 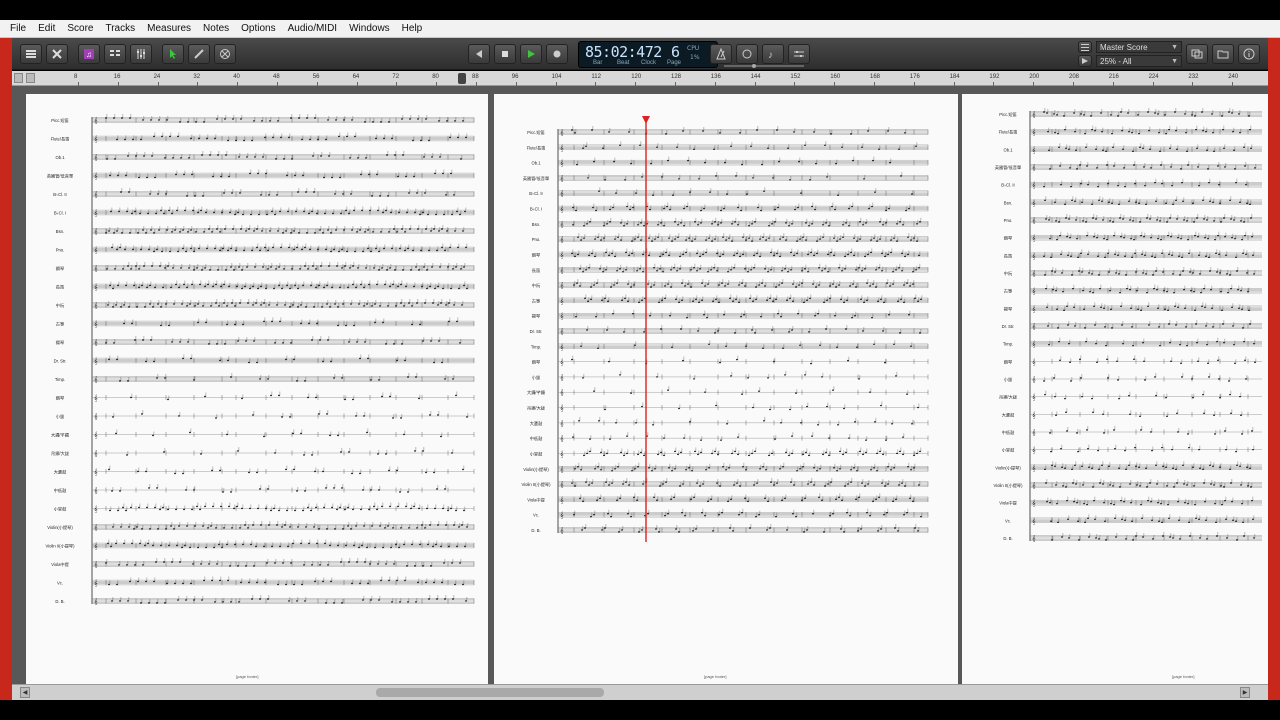 What do you see at coordinates (169, 29) in the screenshot?
I see `menu-measures: Measures` at bounding box center [169, 29].